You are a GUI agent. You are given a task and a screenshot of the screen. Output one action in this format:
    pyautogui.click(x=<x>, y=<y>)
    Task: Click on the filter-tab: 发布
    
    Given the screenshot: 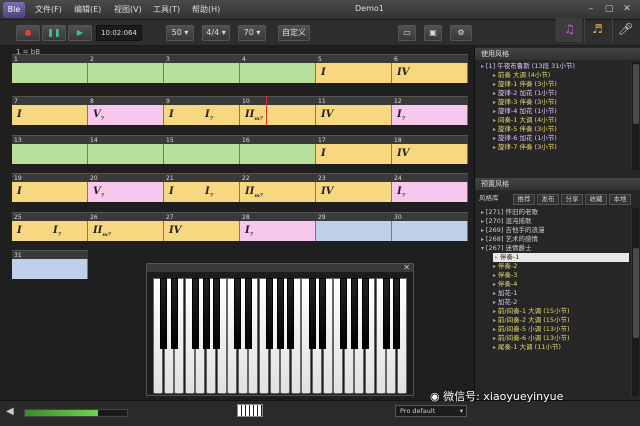 What is the action you would take?
    pyautogui.click(x=548, y=199)
    